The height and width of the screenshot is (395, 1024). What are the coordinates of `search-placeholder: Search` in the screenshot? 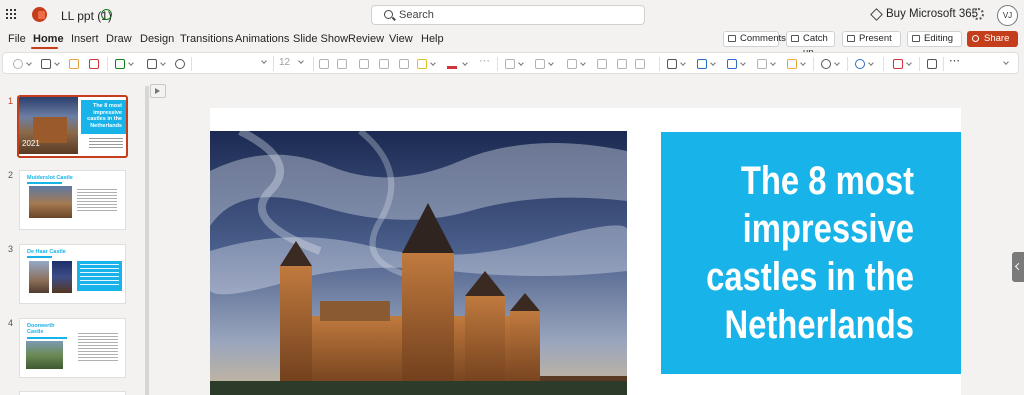 It's located at (416, 15).